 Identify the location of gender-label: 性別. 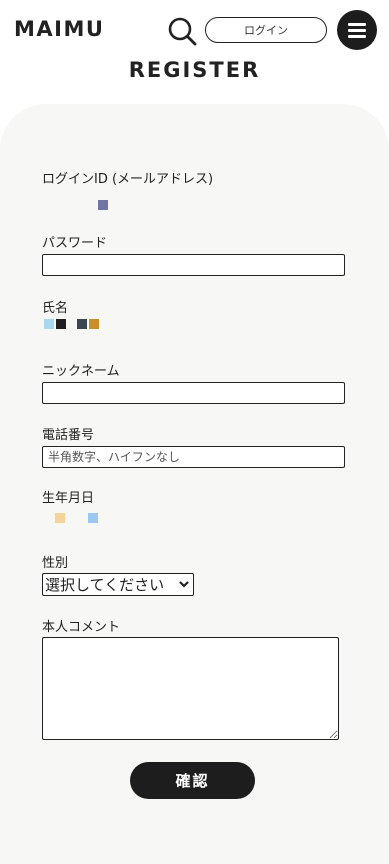
(55, 563).